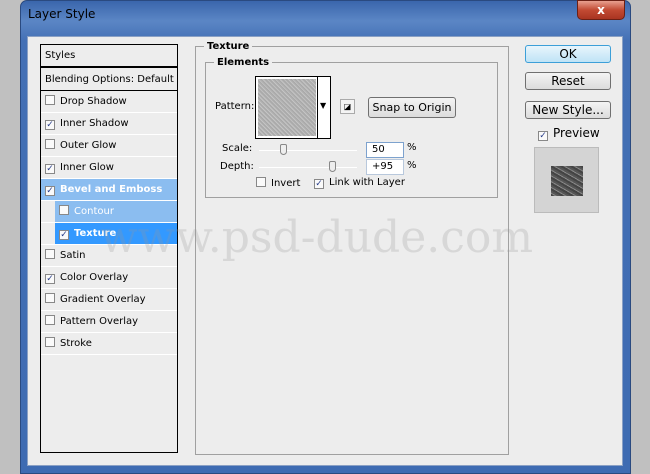 Image resolution: width=650 pixels, height=474 pixels. What do you see at coordinates (62, 14) in the screenshot?
I see `window-title: Layer Style` at bounding box center [62, 14].